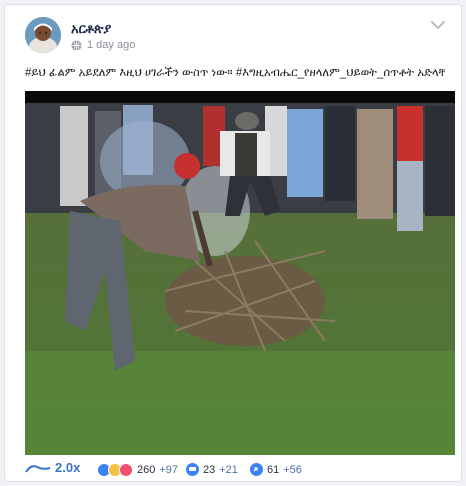 The image size is (466, 486). What do you see at coordinates (292, 469) in the screenshot?
I see `shares-delta: +56` at bounding box center [292, 469].